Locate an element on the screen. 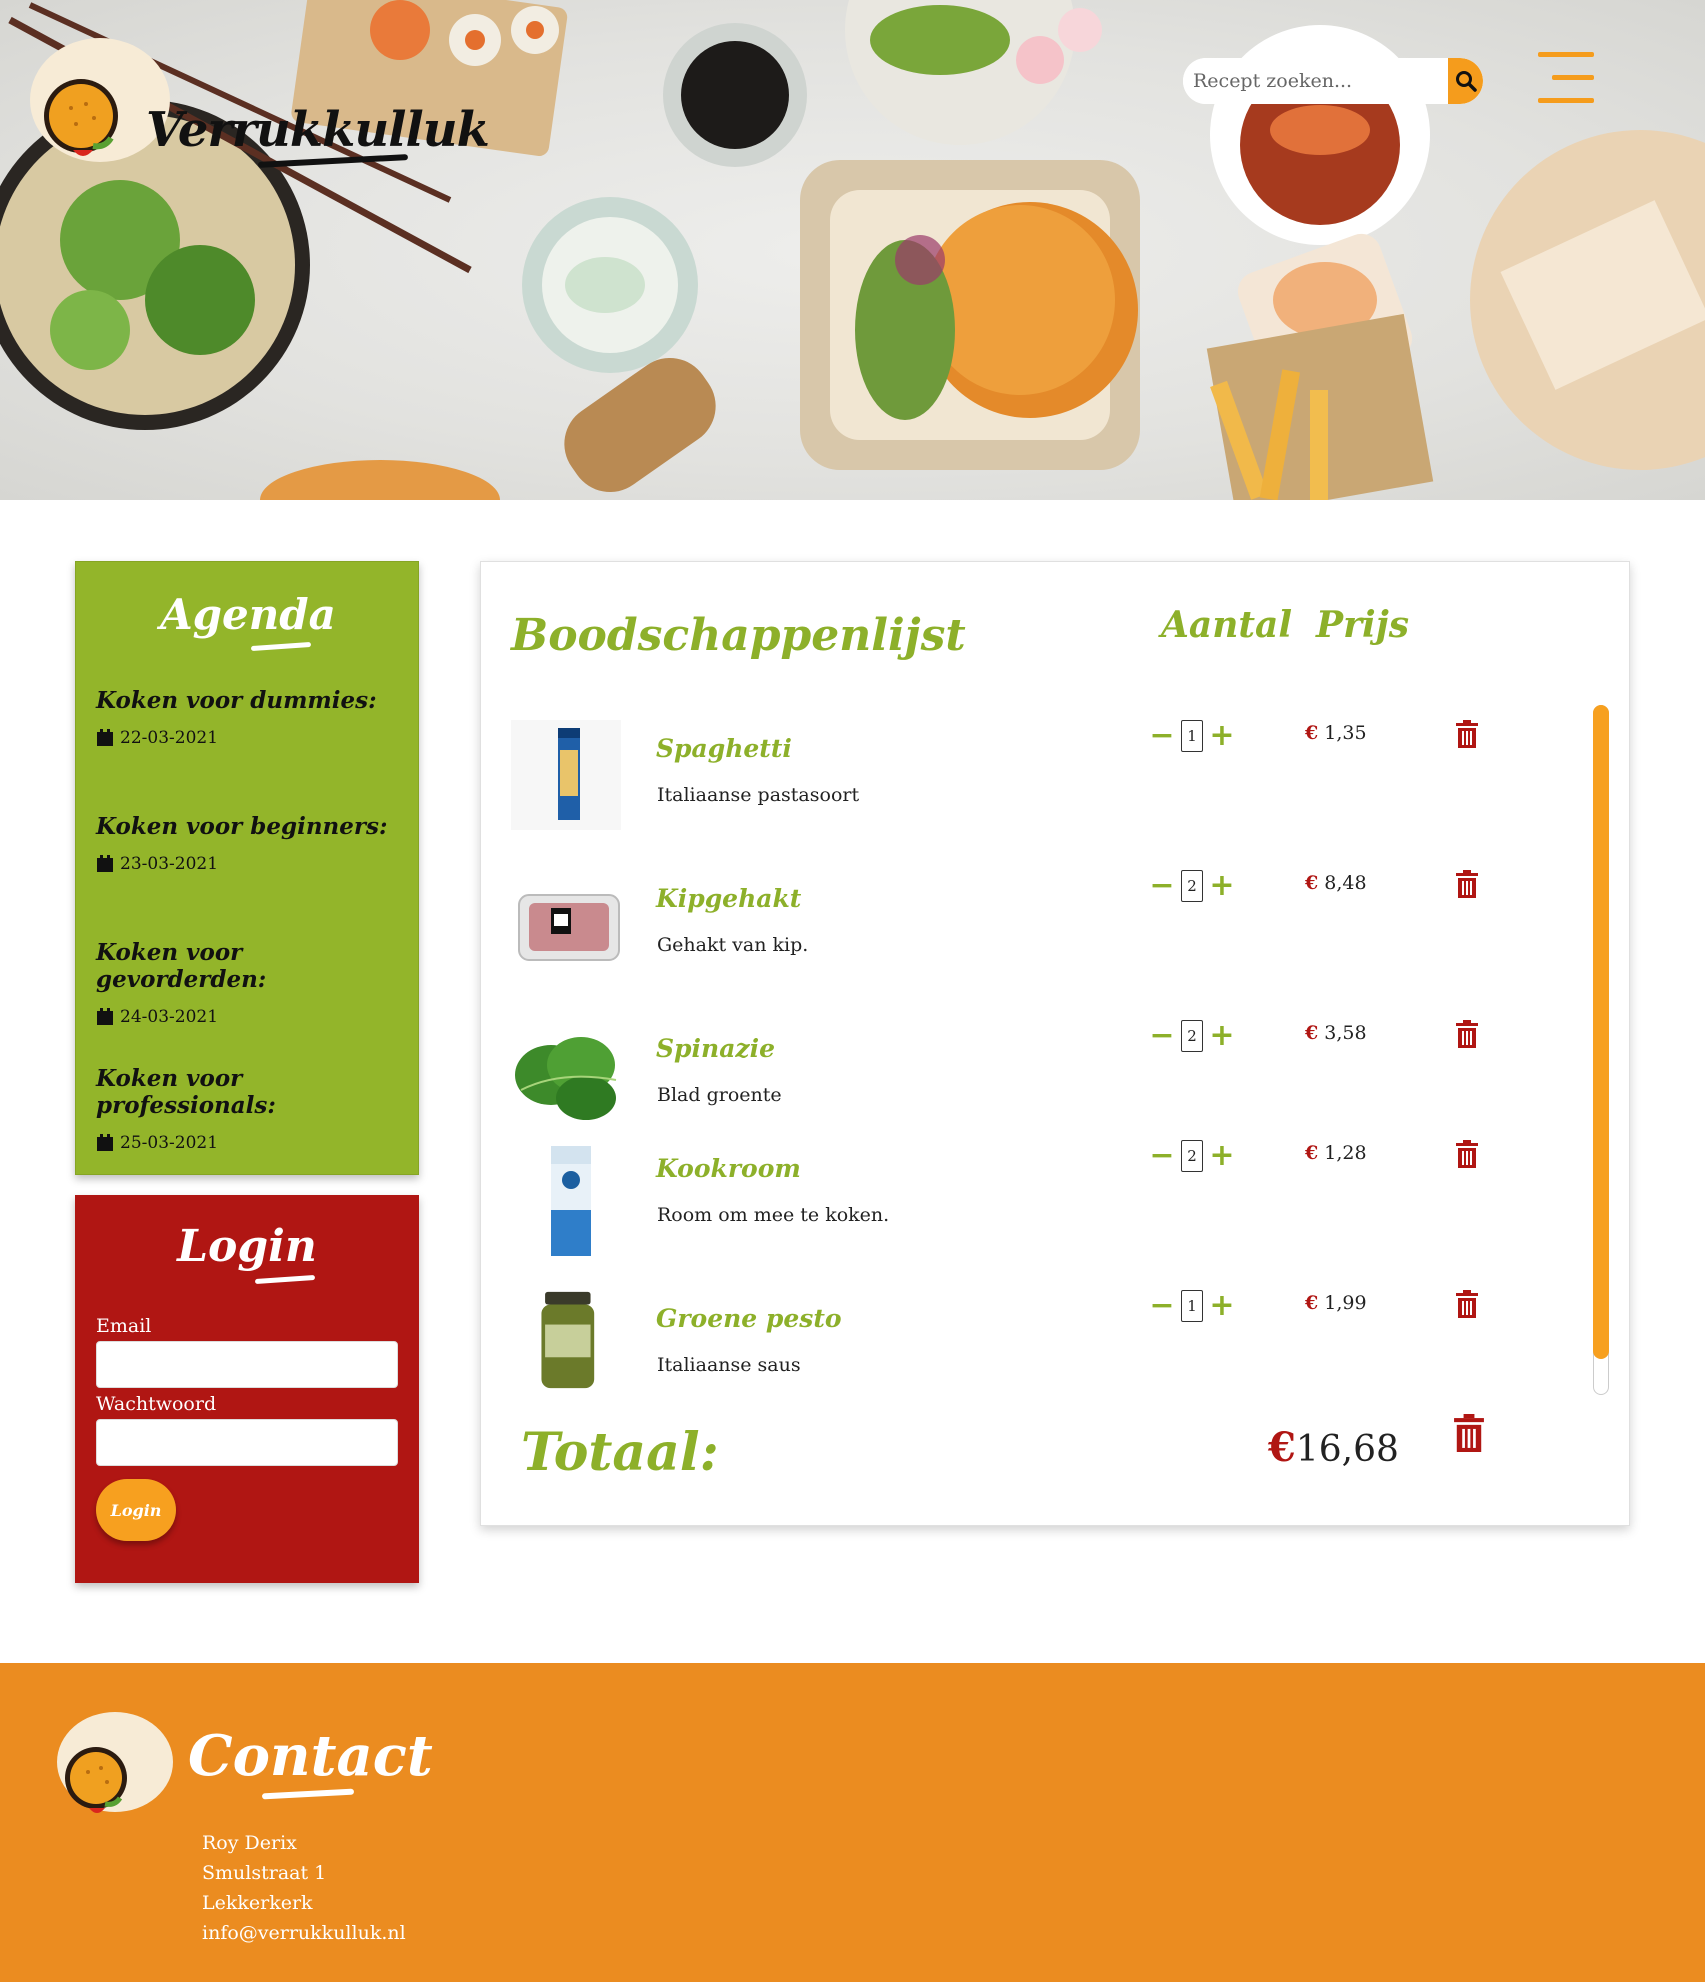 This screenshot has width=1705, height=1982. item-description: Room om mee te koken. is located at coordinates (773, 1215).